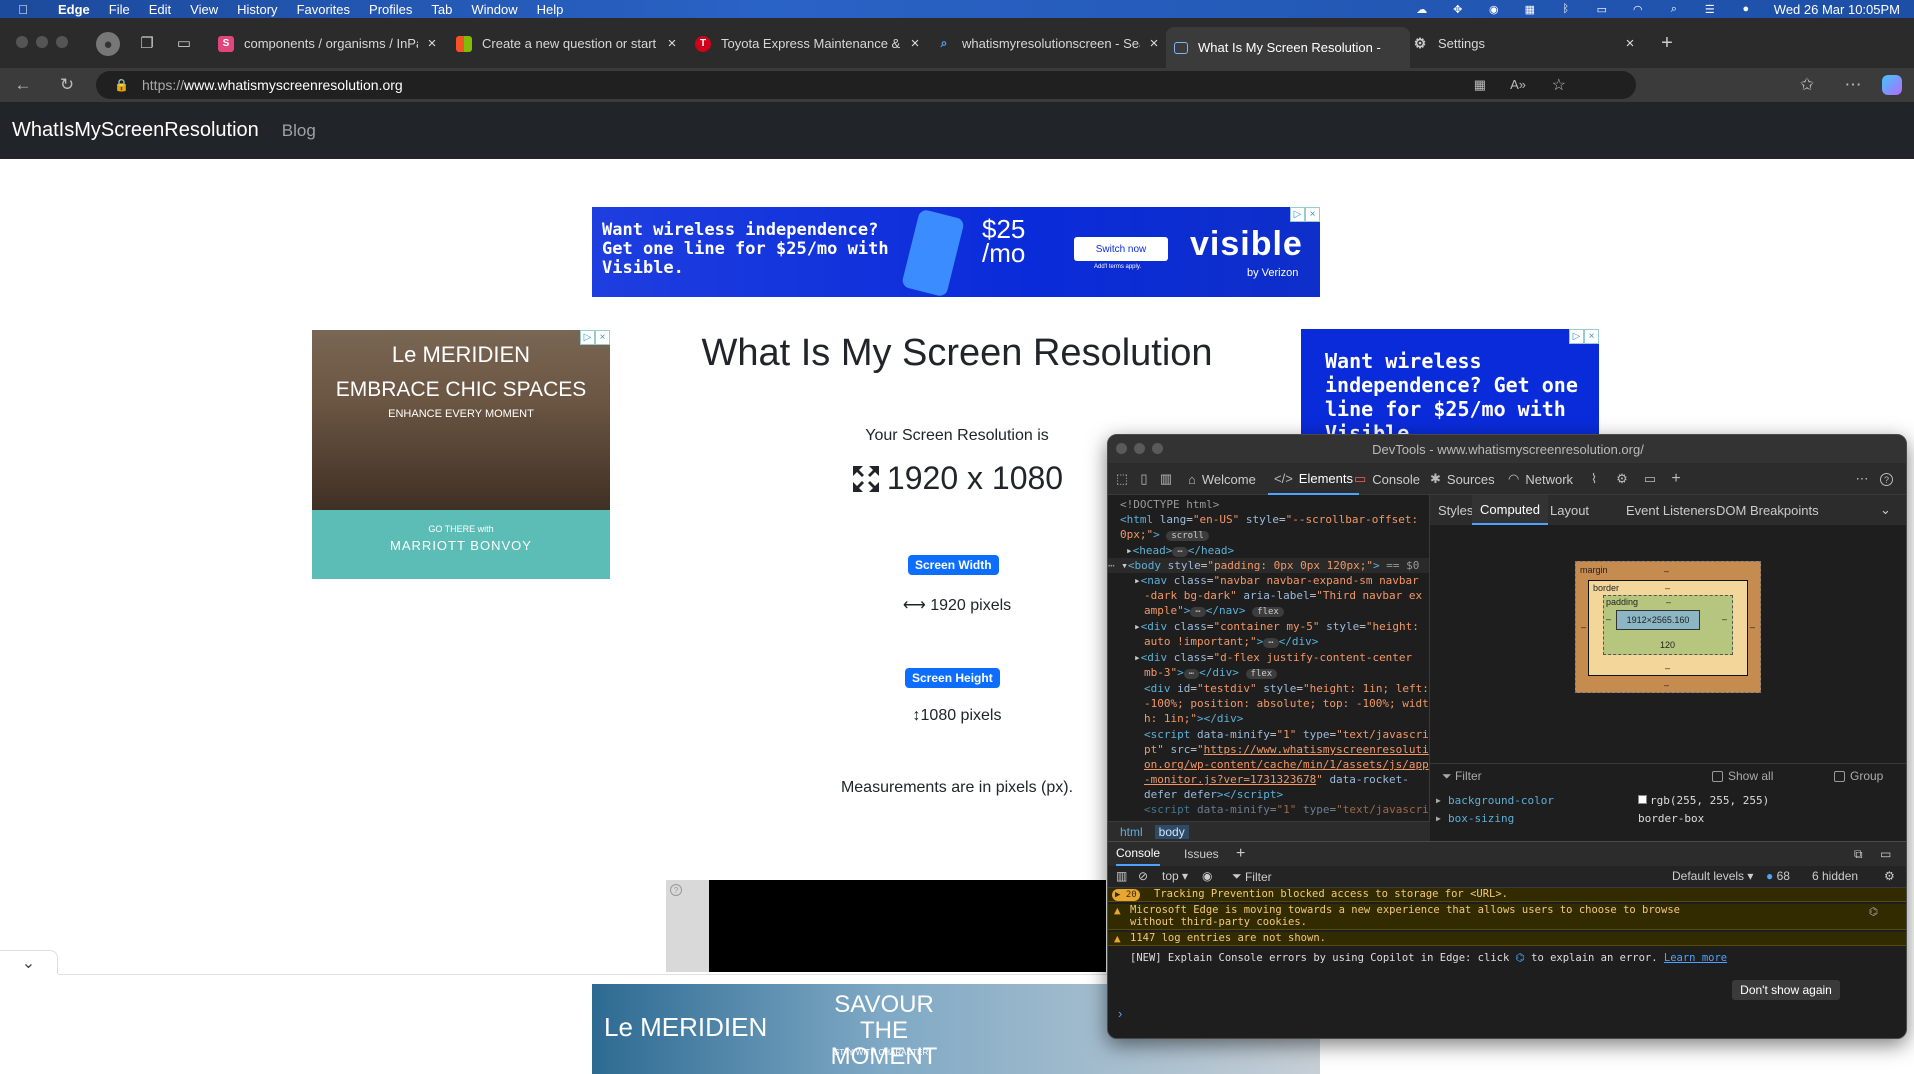 The width and height of the screenshot is (1914, 1074). What do you see at coordinates (1569, 510) in the screenshot?
I see `tab-layout: Layout` at bounding box center [1569, 510].